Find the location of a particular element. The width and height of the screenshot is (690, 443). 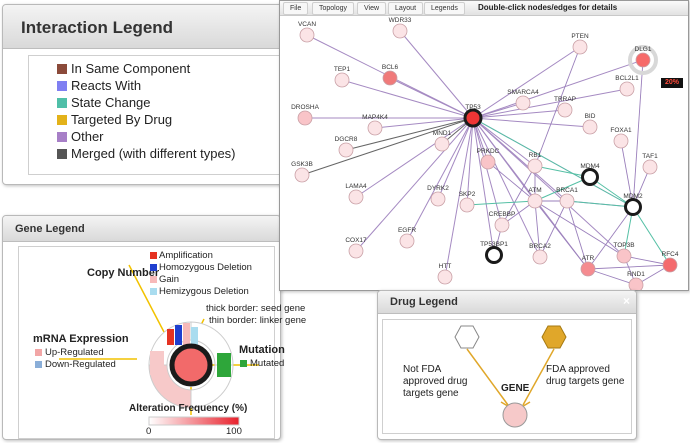

node-mdm2 is located at coordinates (633, 207).